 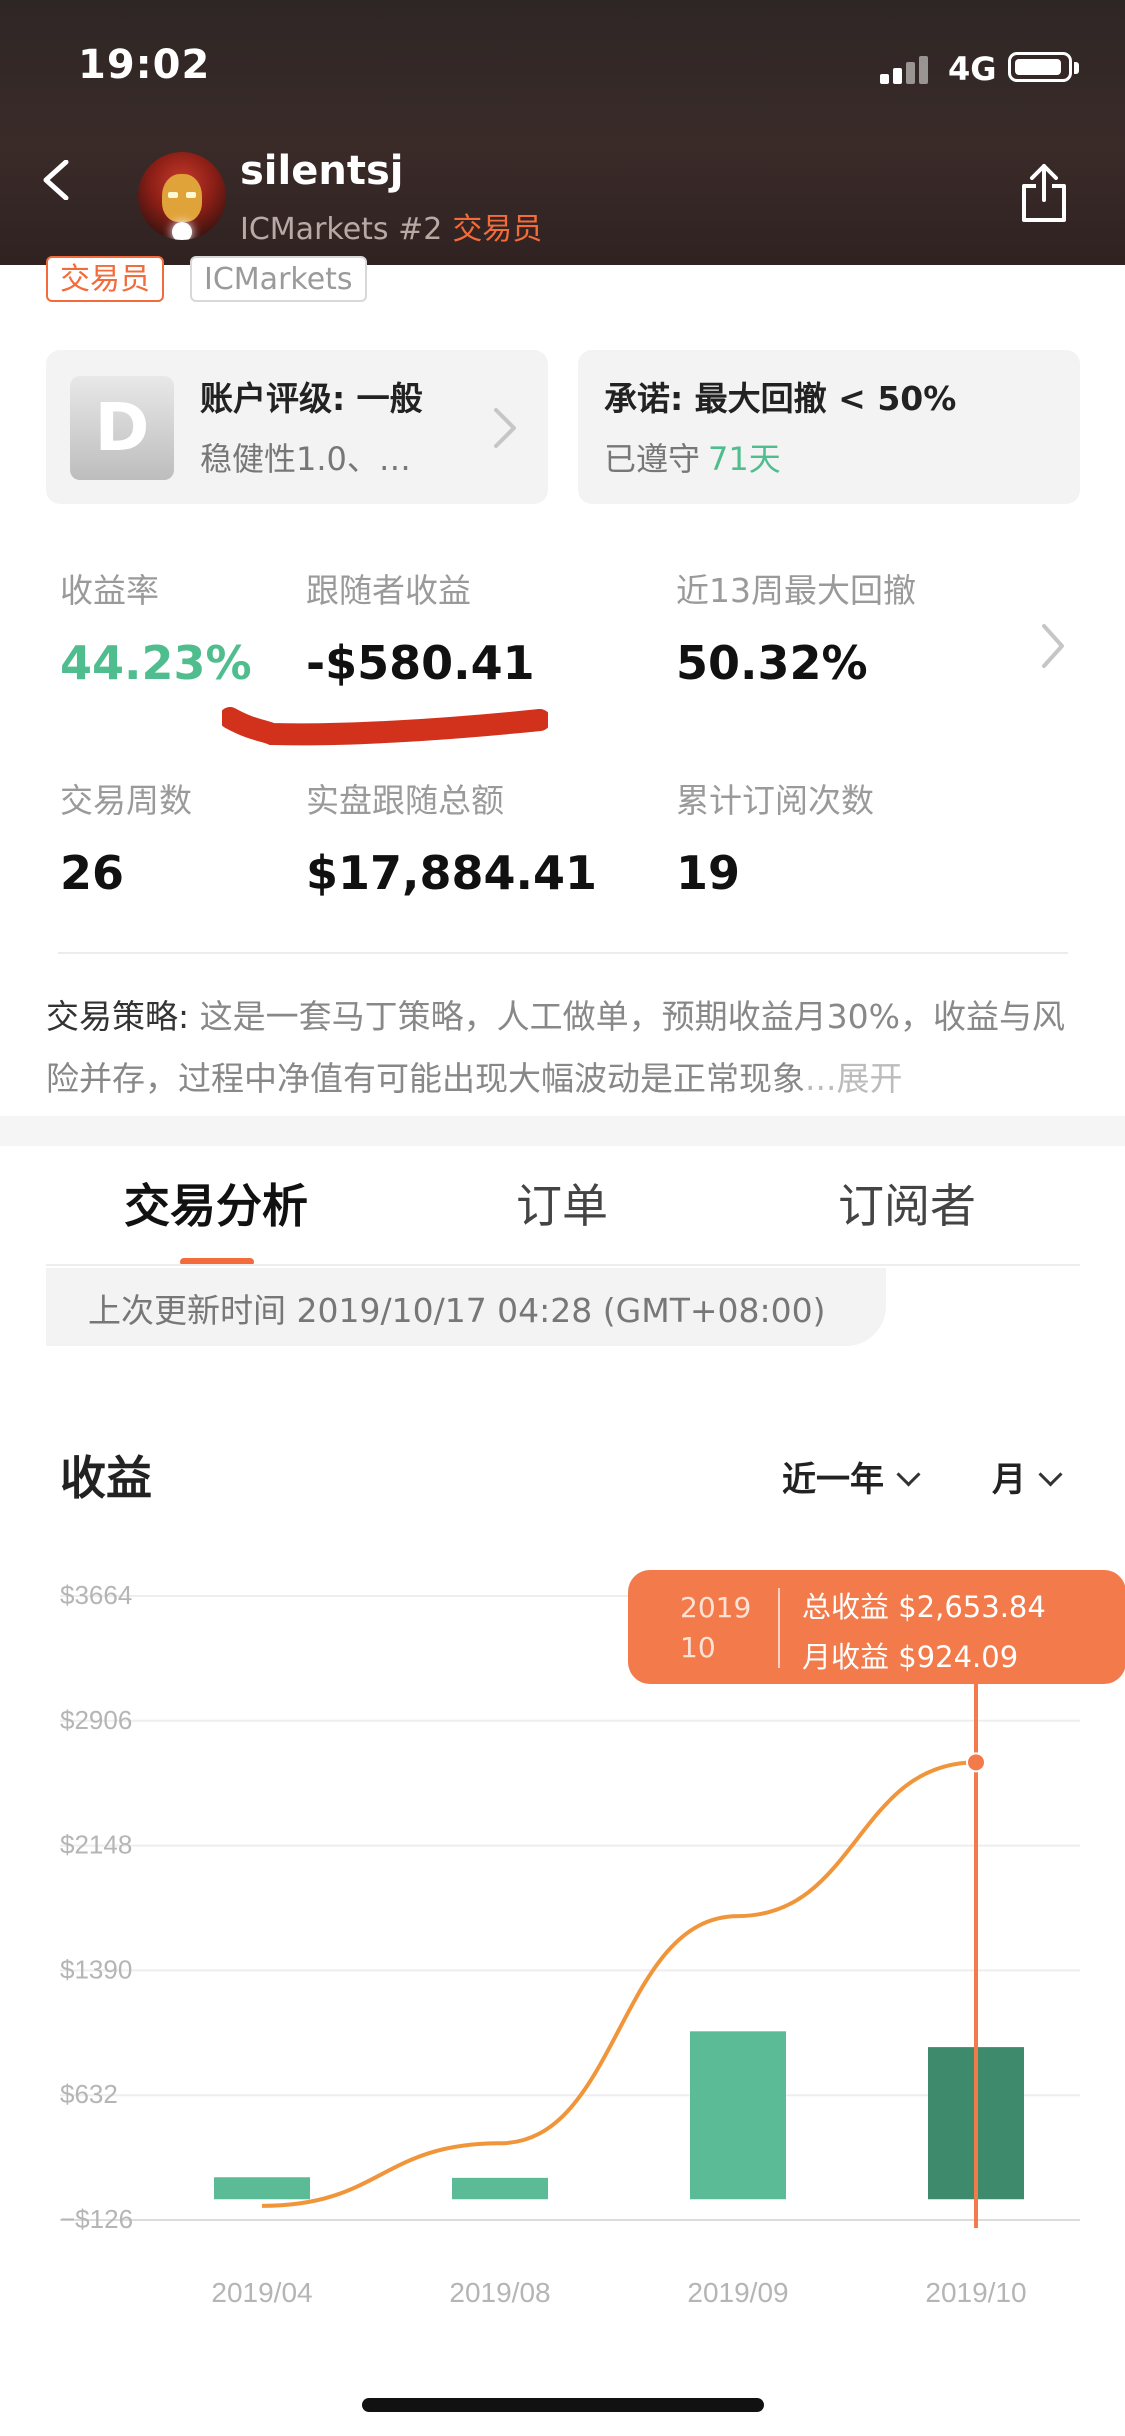 What do you see at coordinates (829, 427) in the screenshot?
I see `promise-card: 承诺: 最大回撤 < 50% 已遵守 71天` at bounding box center [829, 427].